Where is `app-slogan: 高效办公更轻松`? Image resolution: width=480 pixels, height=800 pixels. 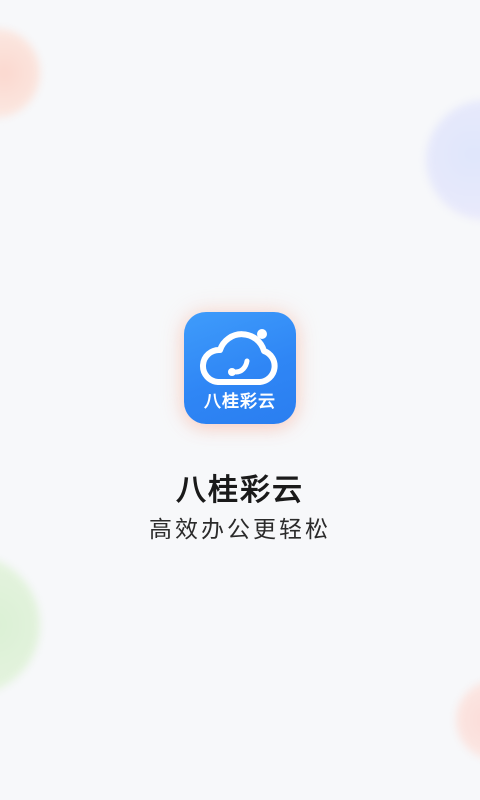
app-slogan: 高效办公更轻松 is located at coordinates (240, 530).